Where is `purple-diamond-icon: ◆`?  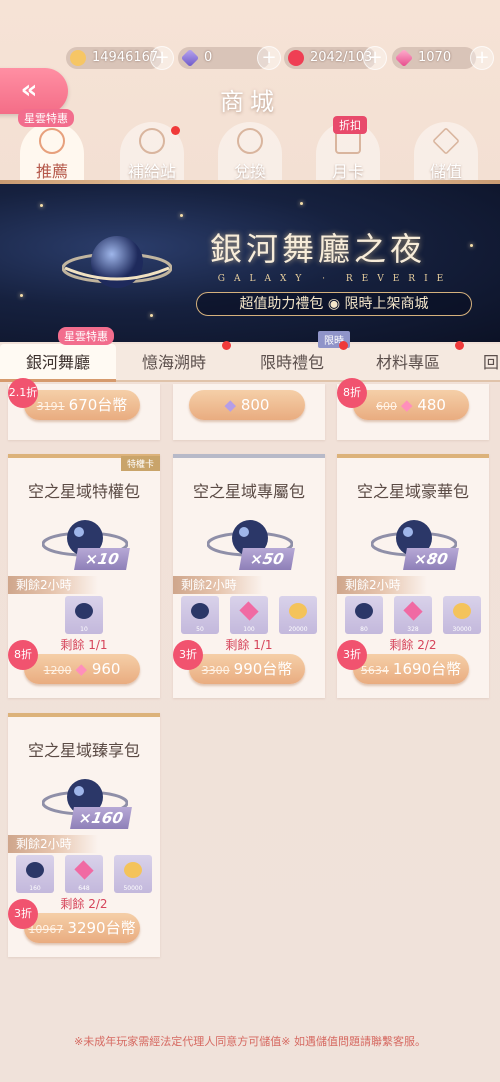
purple-diamond-icon: ◆ is located at coordinates (232, 405).